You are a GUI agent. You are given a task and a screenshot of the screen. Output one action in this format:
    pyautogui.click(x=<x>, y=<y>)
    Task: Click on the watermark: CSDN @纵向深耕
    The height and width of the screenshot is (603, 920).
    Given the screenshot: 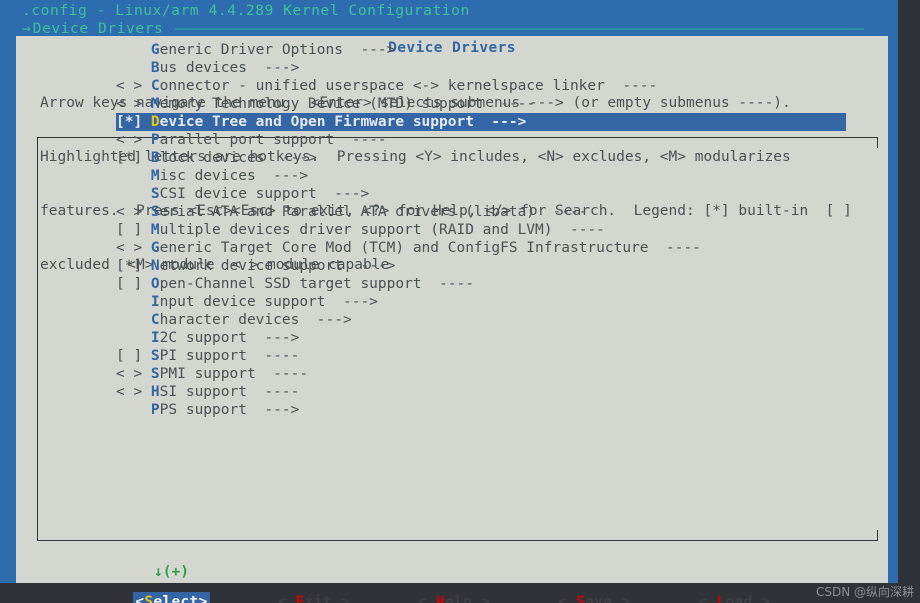 What is the action you would take?
    pyautogui.click(x=864, y=592)
    